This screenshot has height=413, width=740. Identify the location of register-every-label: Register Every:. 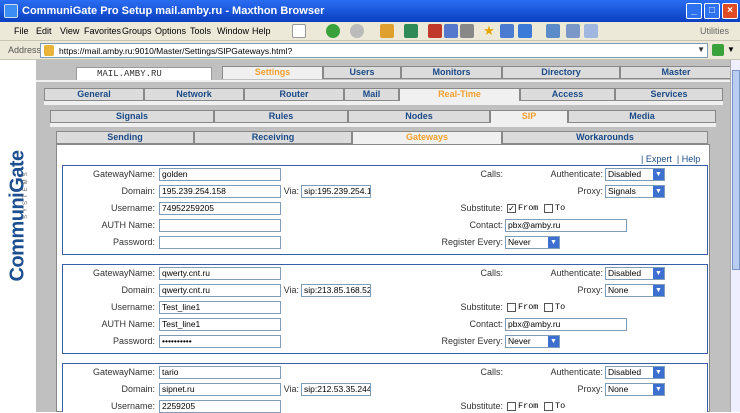
(472, 242).